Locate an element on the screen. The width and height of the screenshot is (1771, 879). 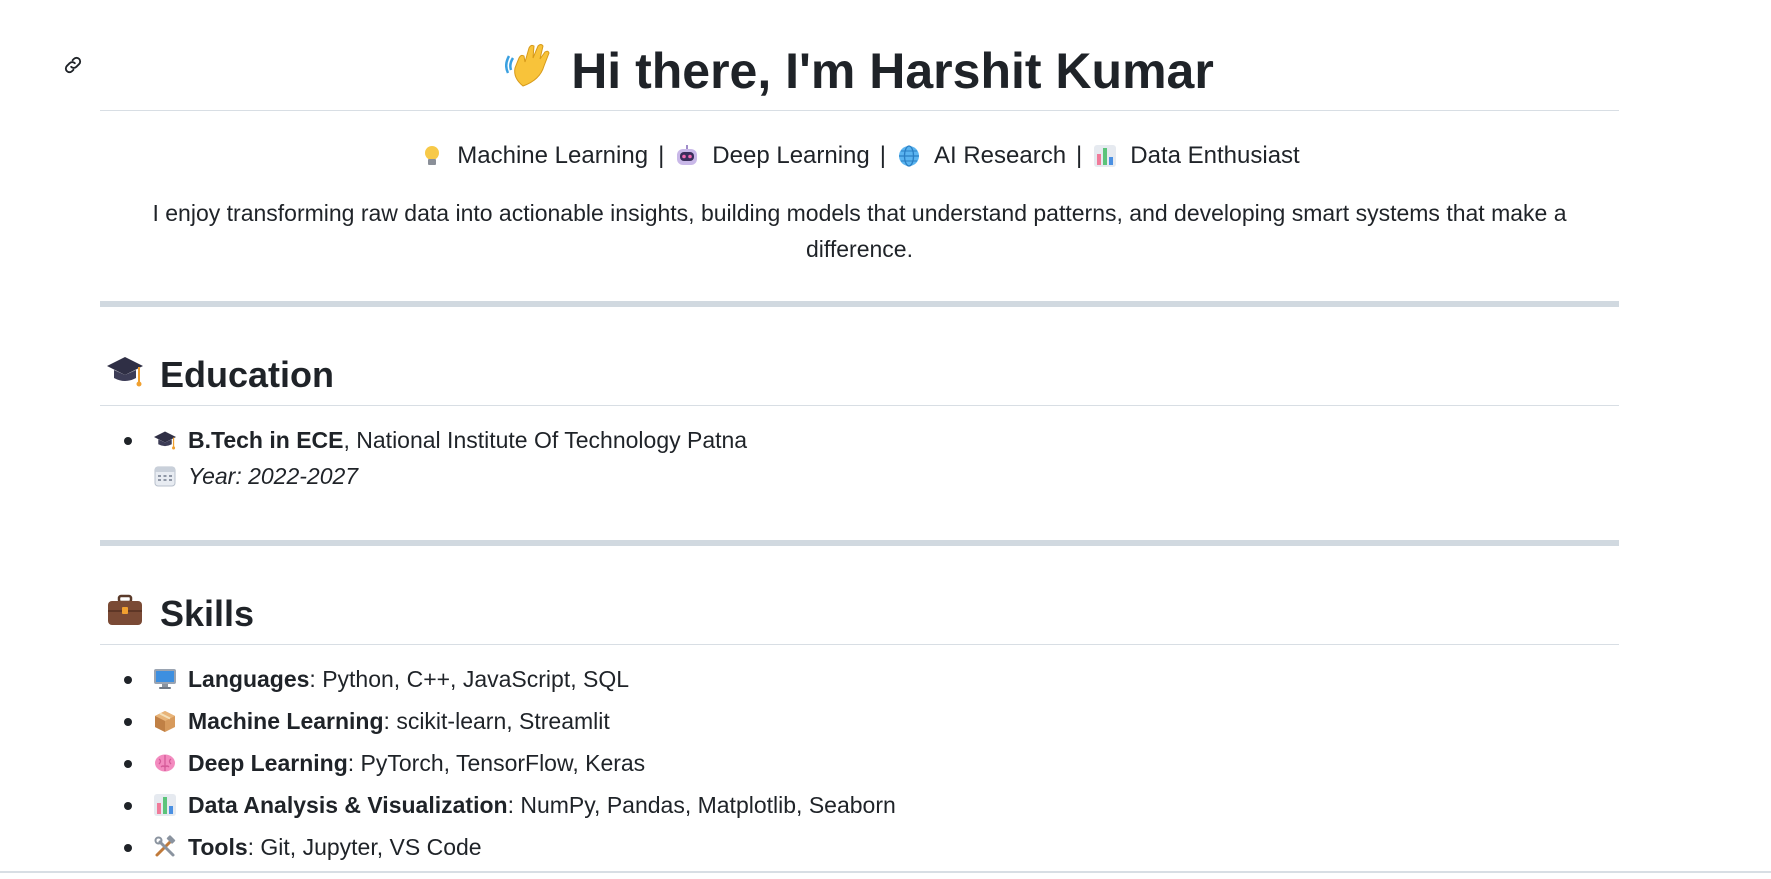
institute-text: , National Institute Of Technology Patna is located at coordinates (545, 440).